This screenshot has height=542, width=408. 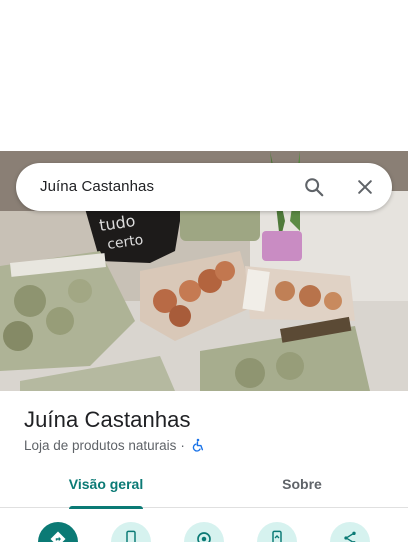 I want to click on wheelchair-accessible-icon, so click(x=198, y=445).